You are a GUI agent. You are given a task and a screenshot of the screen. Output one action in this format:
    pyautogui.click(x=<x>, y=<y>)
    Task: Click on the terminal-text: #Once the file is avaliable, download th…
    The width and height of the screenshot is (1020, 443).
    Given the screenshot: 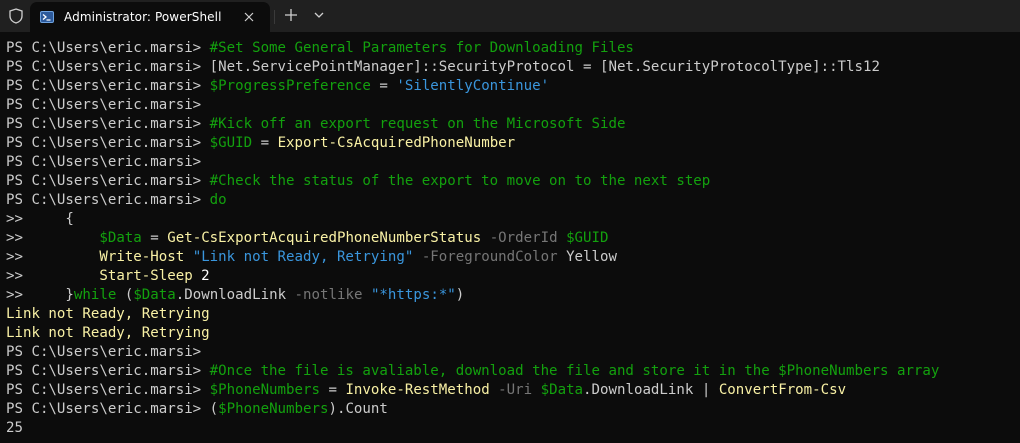 What is the action you would take?
    pyautogui.click(x=574, y=371)
    